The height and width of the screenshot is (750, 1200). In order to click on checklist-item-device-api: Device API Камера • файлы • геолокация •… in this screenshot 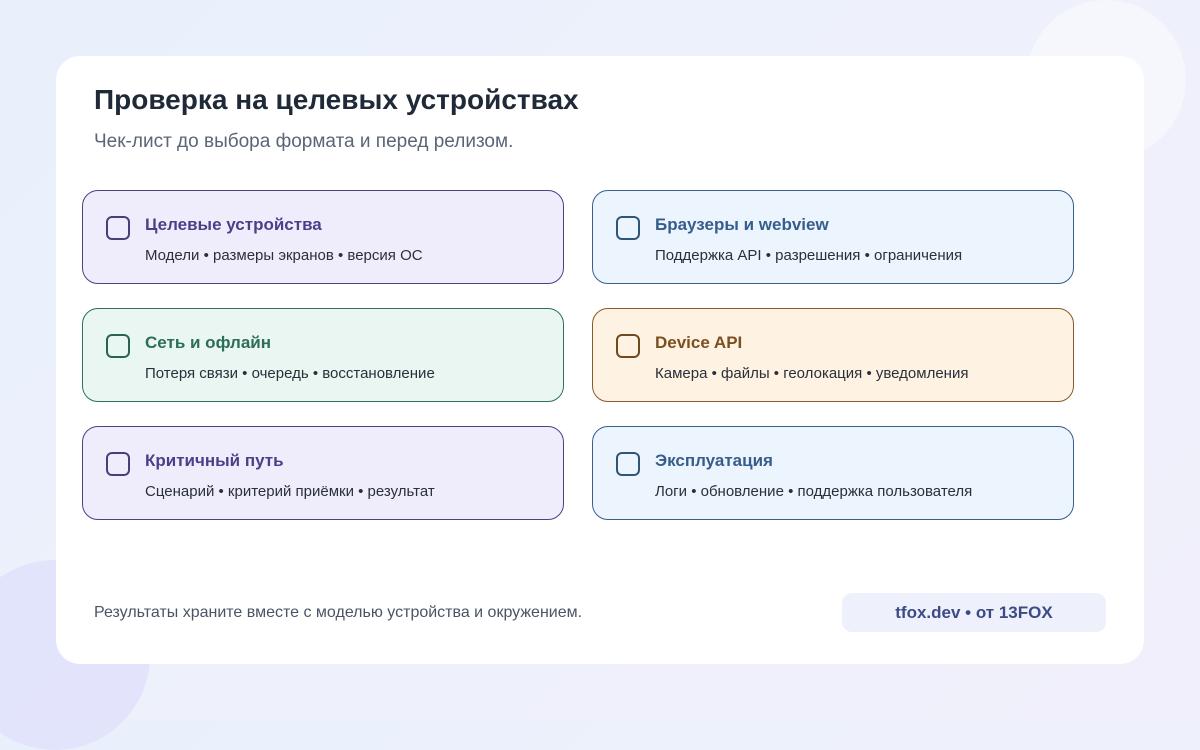, I will do `click(833, 355)`.